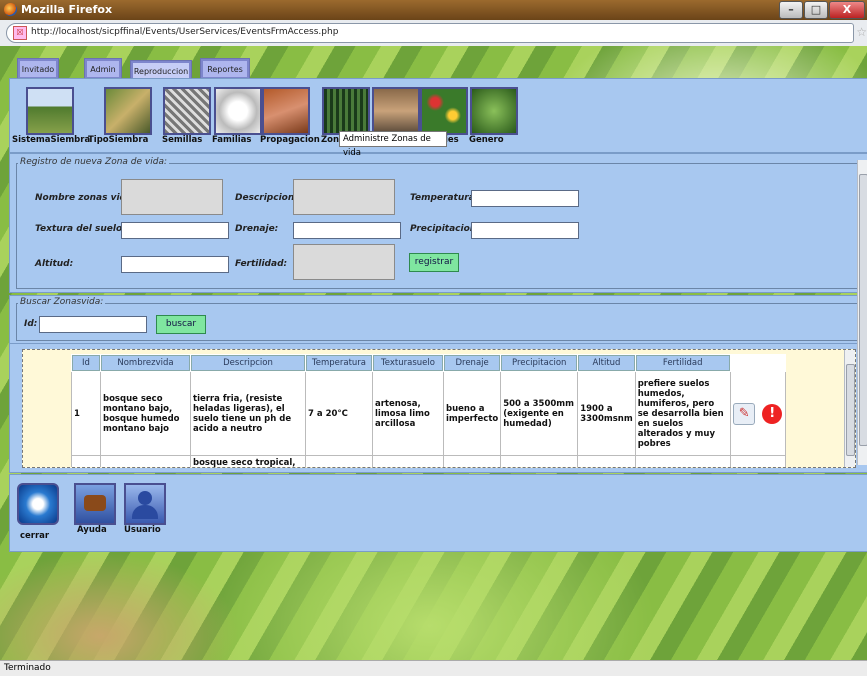 Image resolution: width=867 pixels, height=676 pixels. I want to click on maximize-button: □, so click(816, 10).